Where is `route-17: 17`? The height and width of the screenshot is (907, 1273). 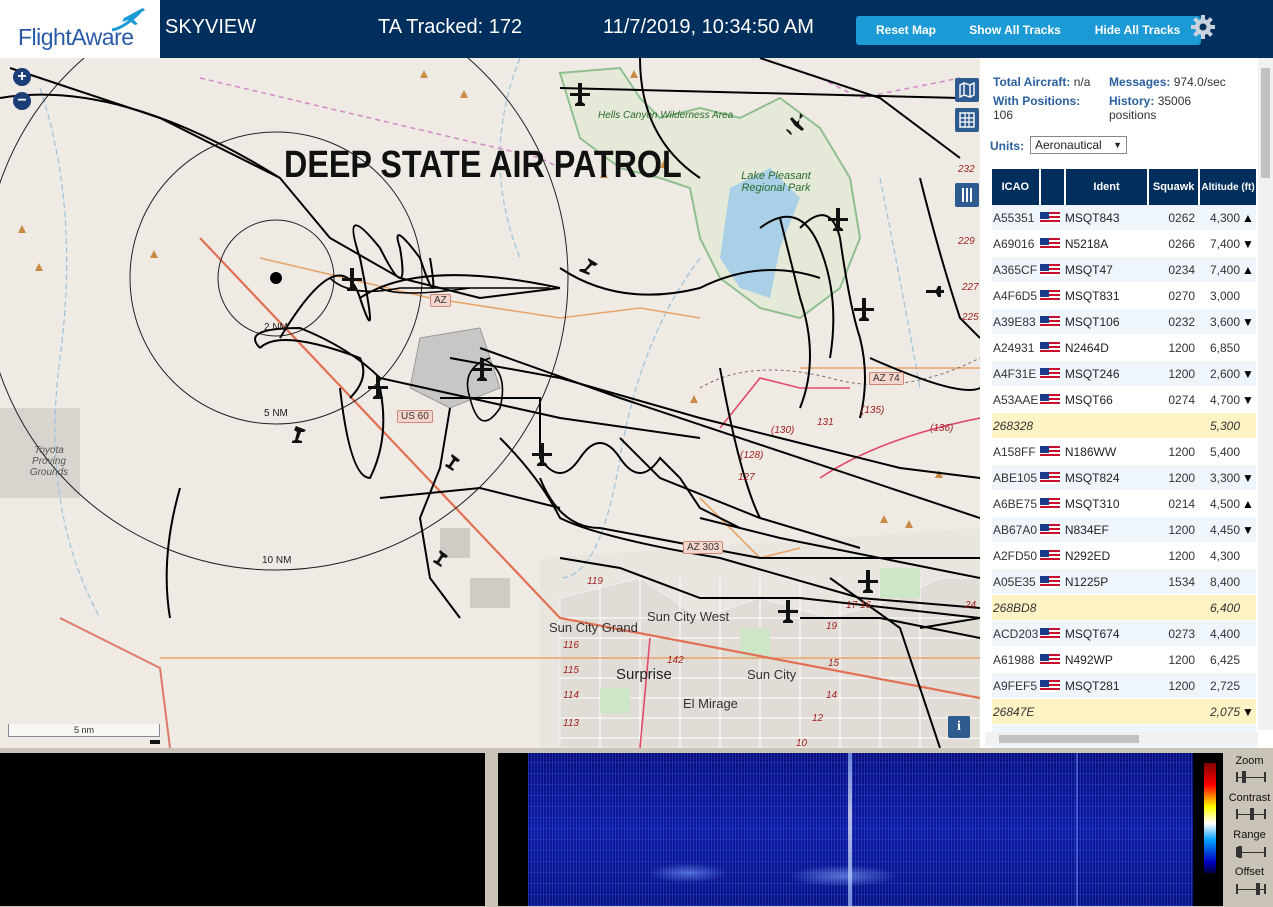
route-17: 17 is located at coordinates (852, 605).